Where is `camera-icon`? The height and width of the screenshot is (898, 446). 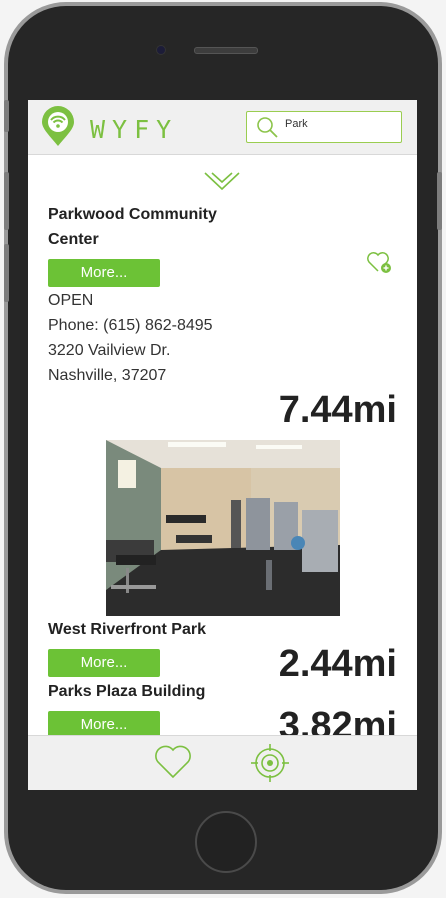
camera-icon is located at coordinates (161, 50).